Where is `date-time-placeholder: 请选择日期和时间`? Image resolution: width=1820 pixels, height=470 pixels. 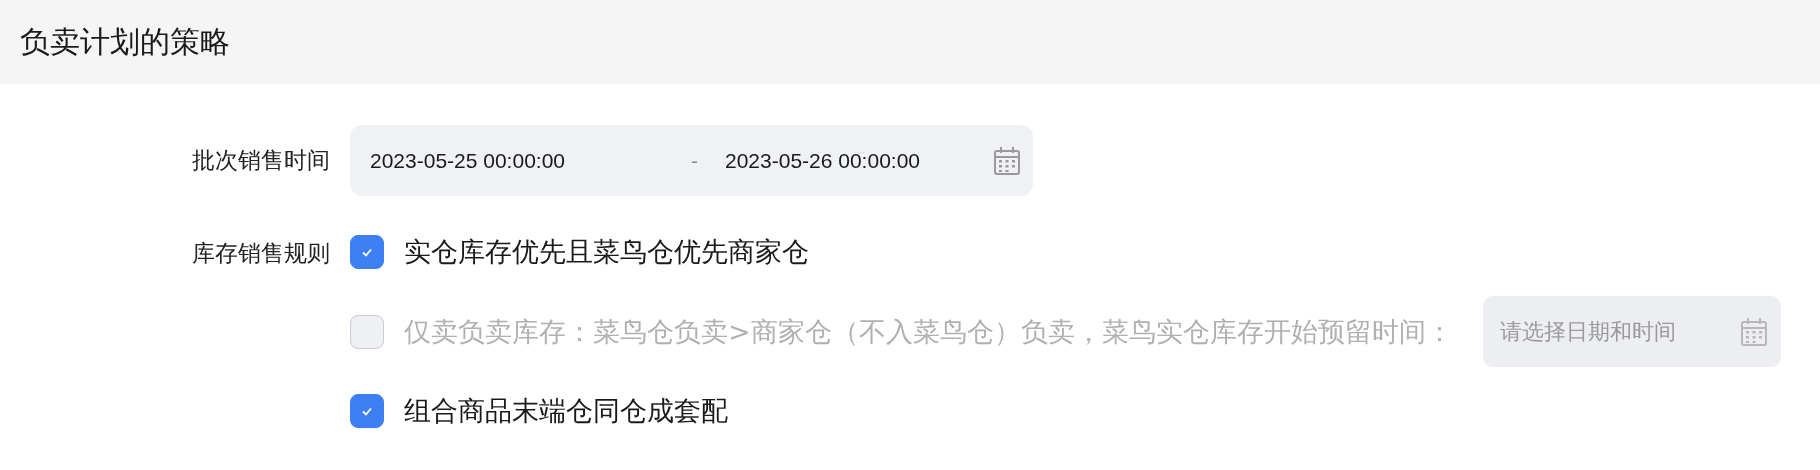
date-time-placeholder: 请选择日期和时间 is located at coordinates (1587, 331).